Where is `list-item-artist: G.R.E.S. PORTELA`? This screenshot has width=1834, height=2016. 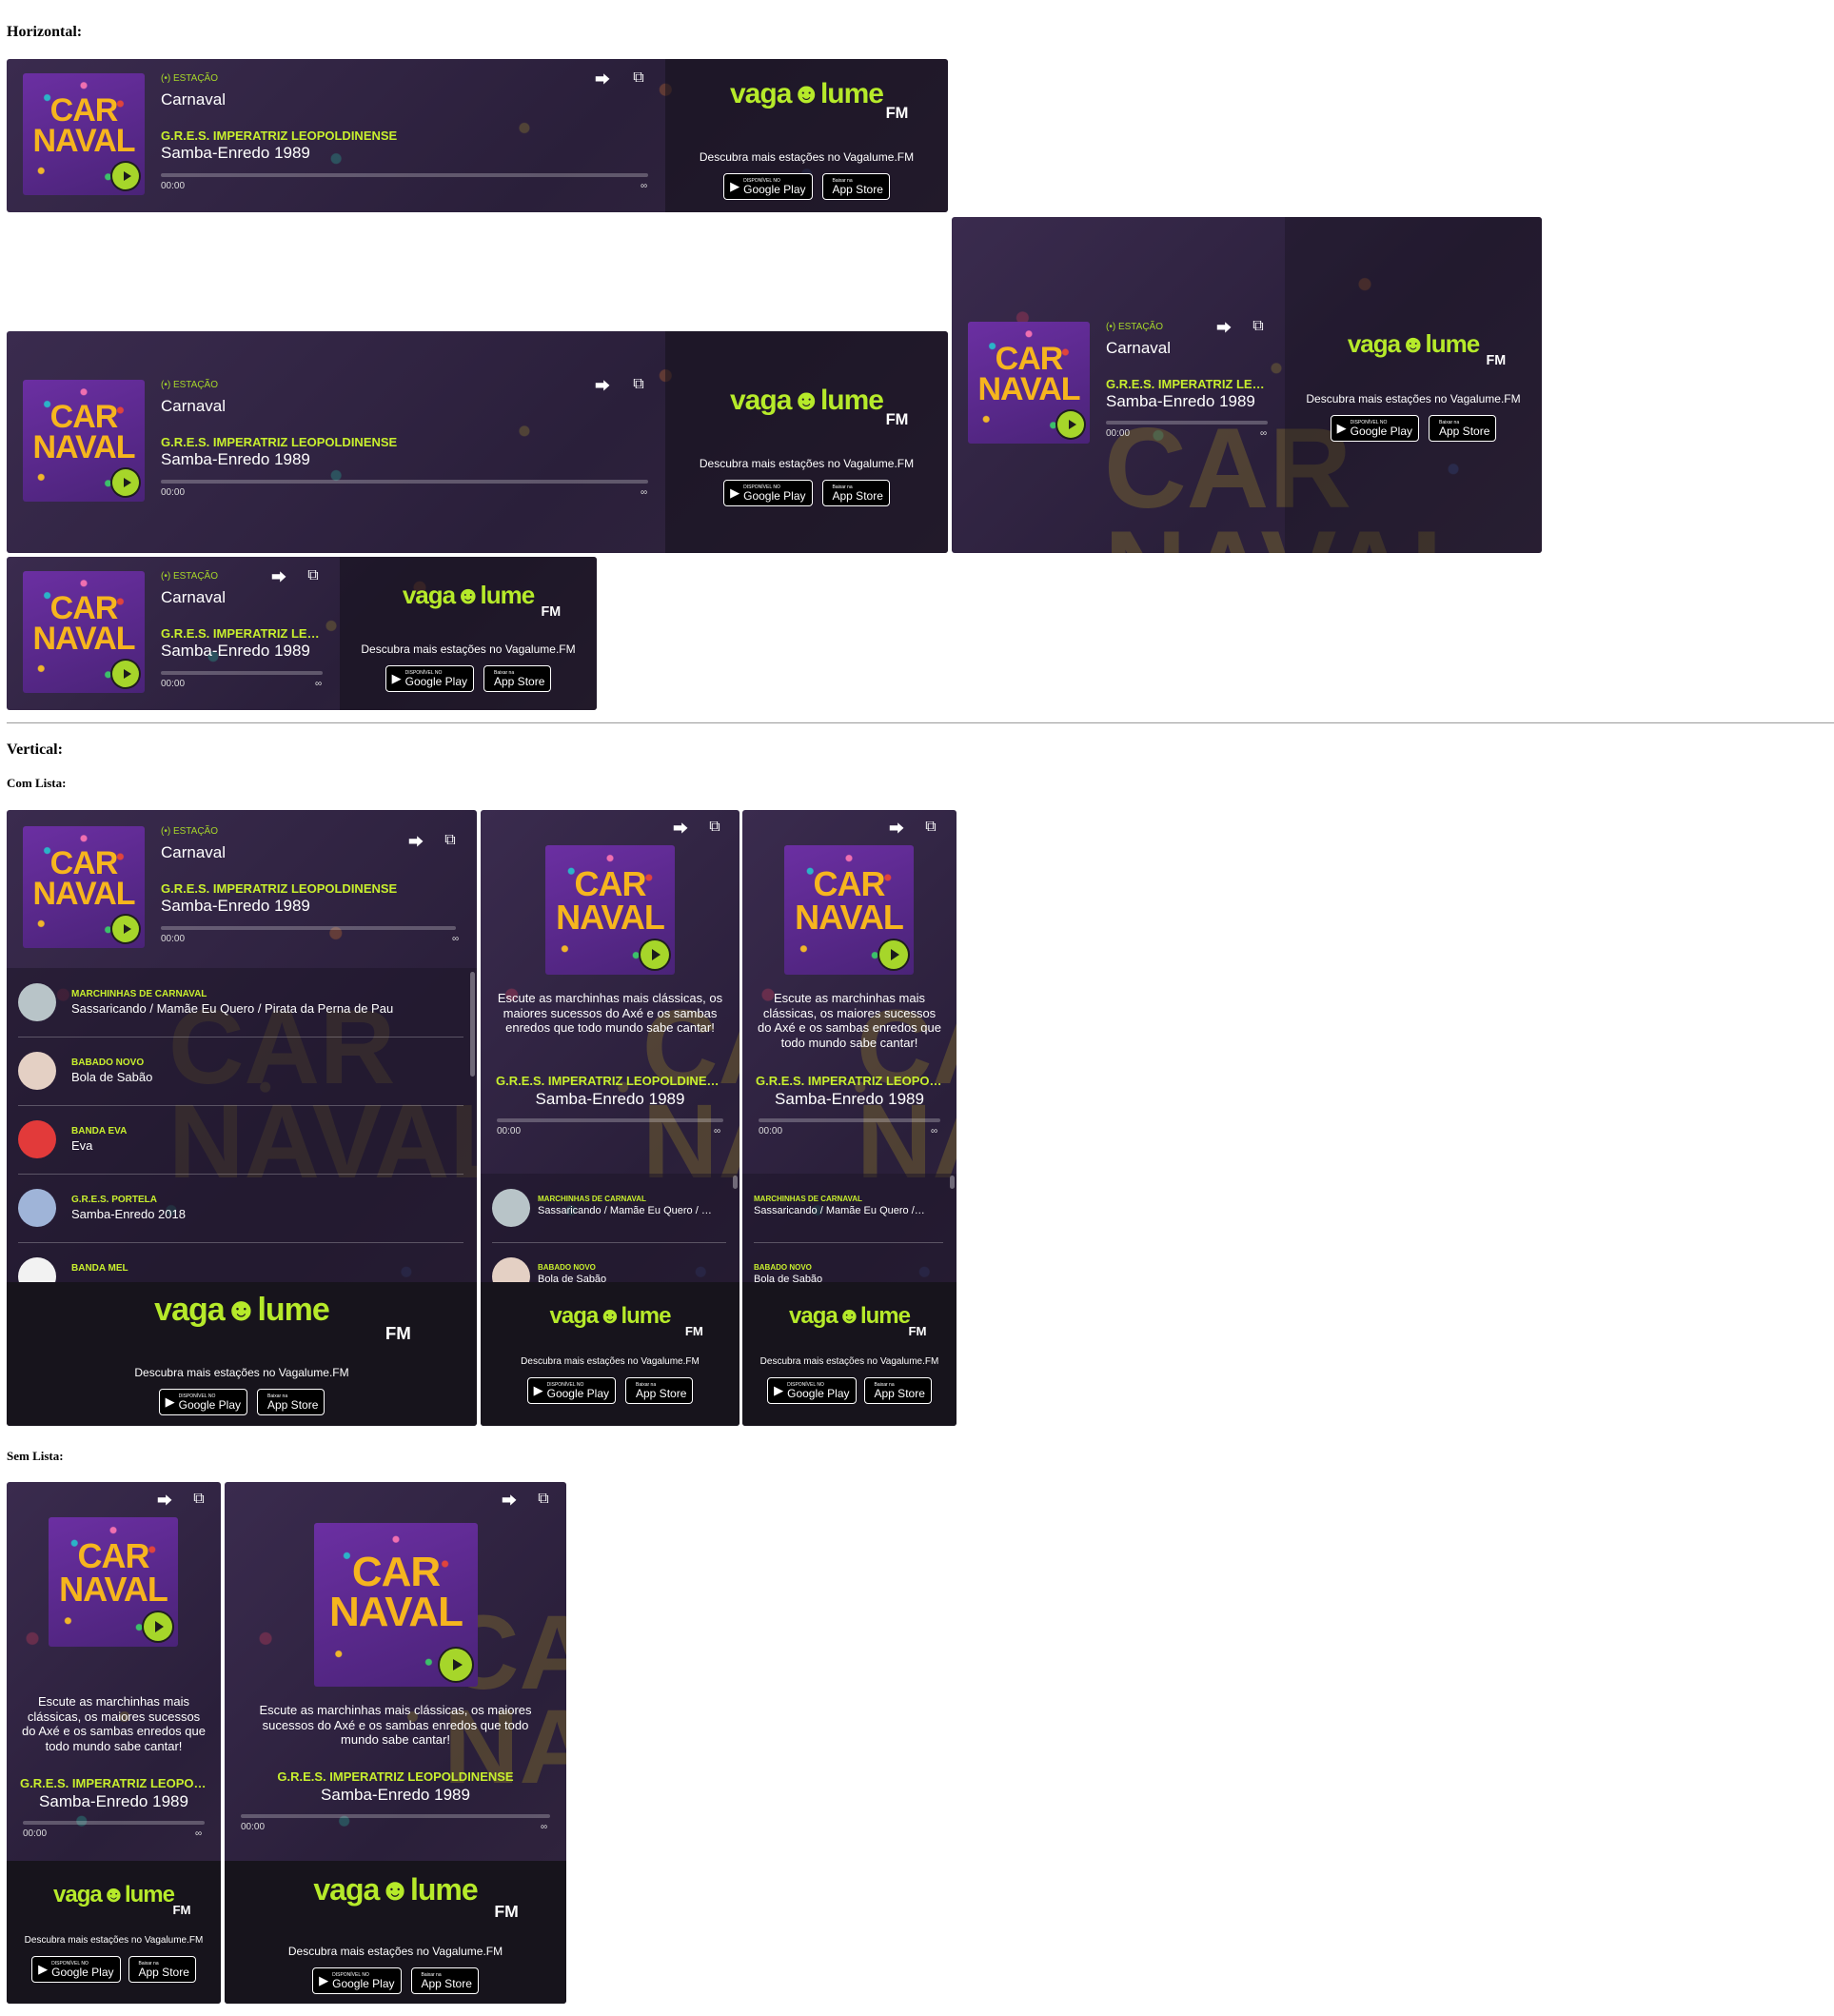
list-item-artist: G.R.E.S. PORTELA is located at coordinates (114, 1200).